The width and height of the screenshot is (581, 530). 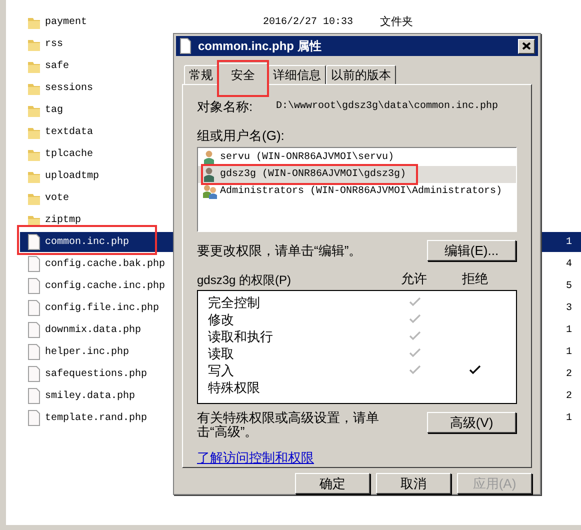 I want to click on permission-name: 完全控制, so click(x=234, y=303).